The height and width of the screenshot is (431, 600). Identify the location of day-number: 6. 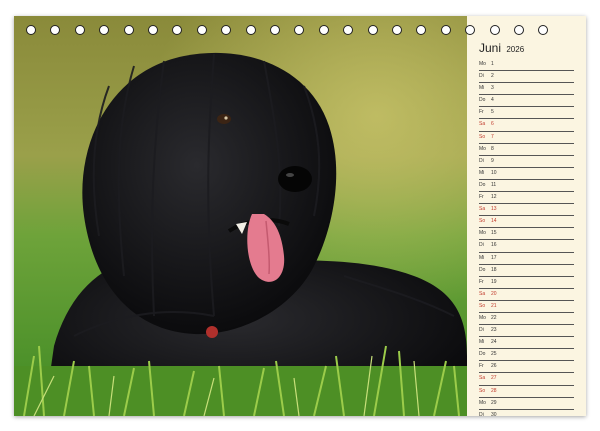
(492, 124).